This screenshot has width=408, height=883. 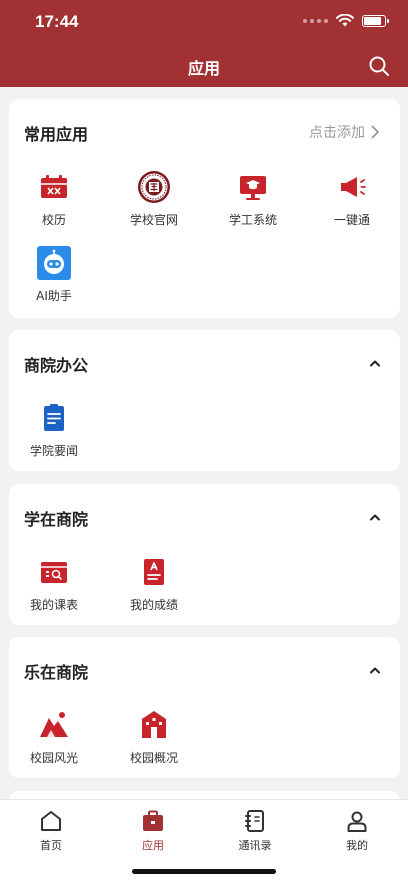 I want to click on profile-icon, so click(x=357, y=821).